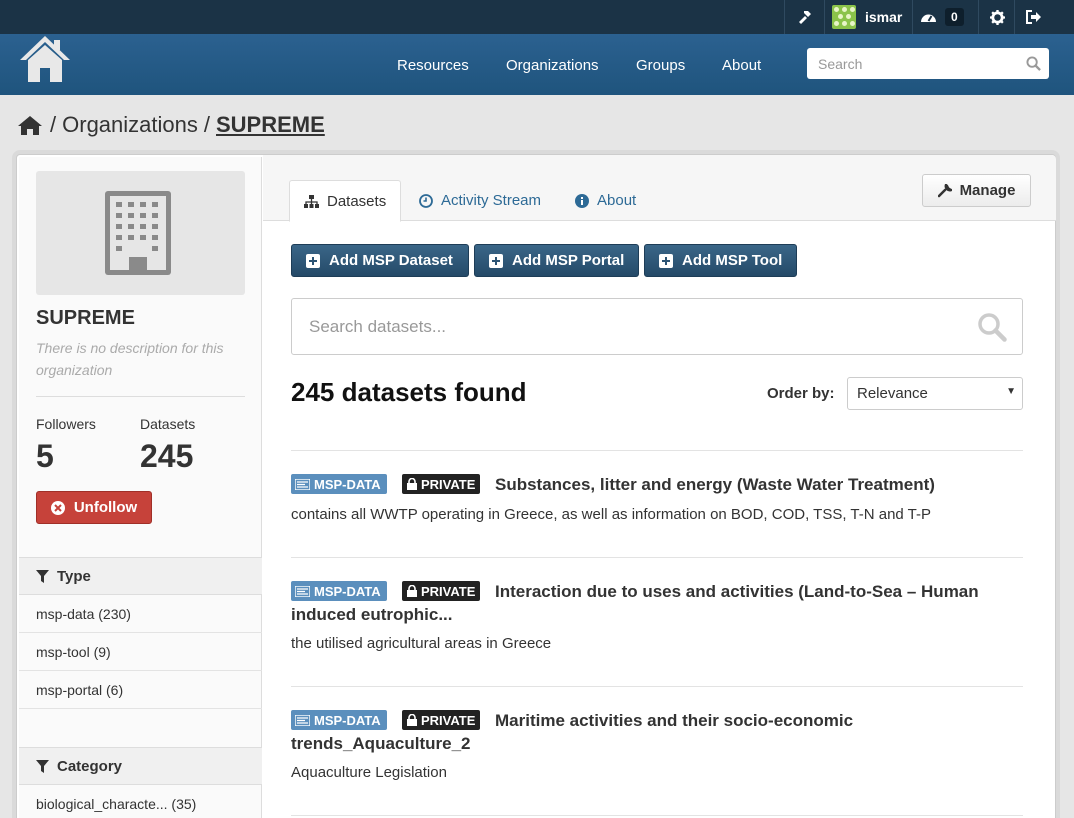 This screenshot has height=818, width=1074. I want to click on add-msp-tool-label: Add MSP Tool, so click(732, 260).